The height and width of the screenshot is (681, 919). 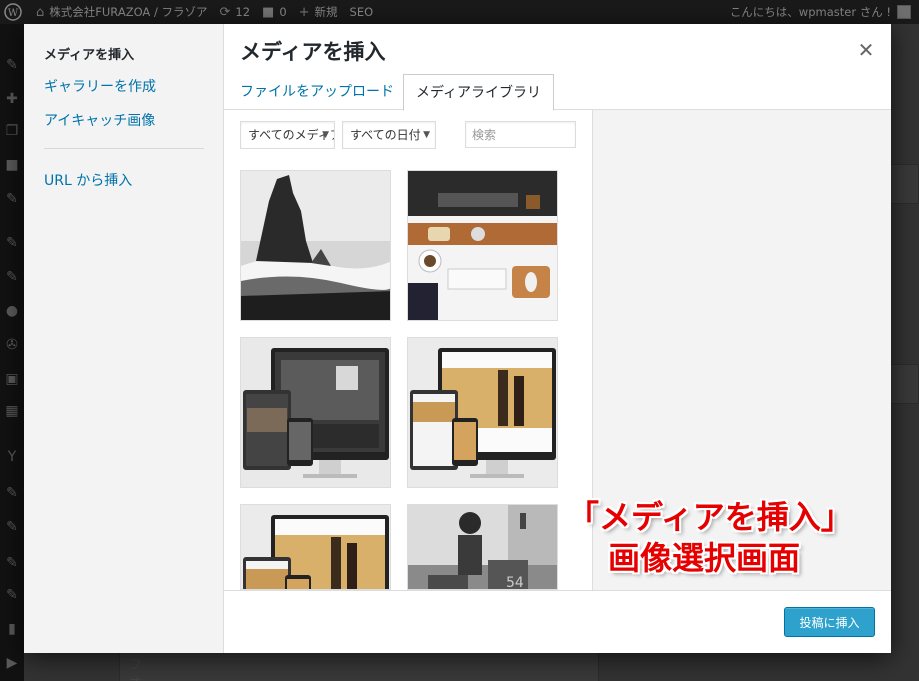 What do you see at coordinates (12, 411) in the screenshot?
I see `table-icon: ▦` at bounding box center [12, 411].